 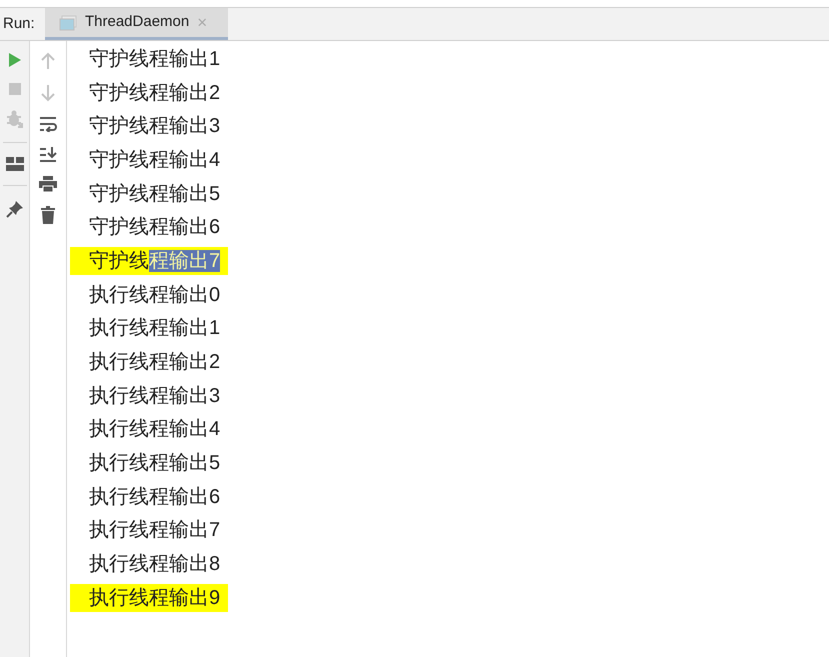 What do you see at coordinates (15, 209) in the screenshot?
I see `pin-icon` at bounding box center [15, 209].